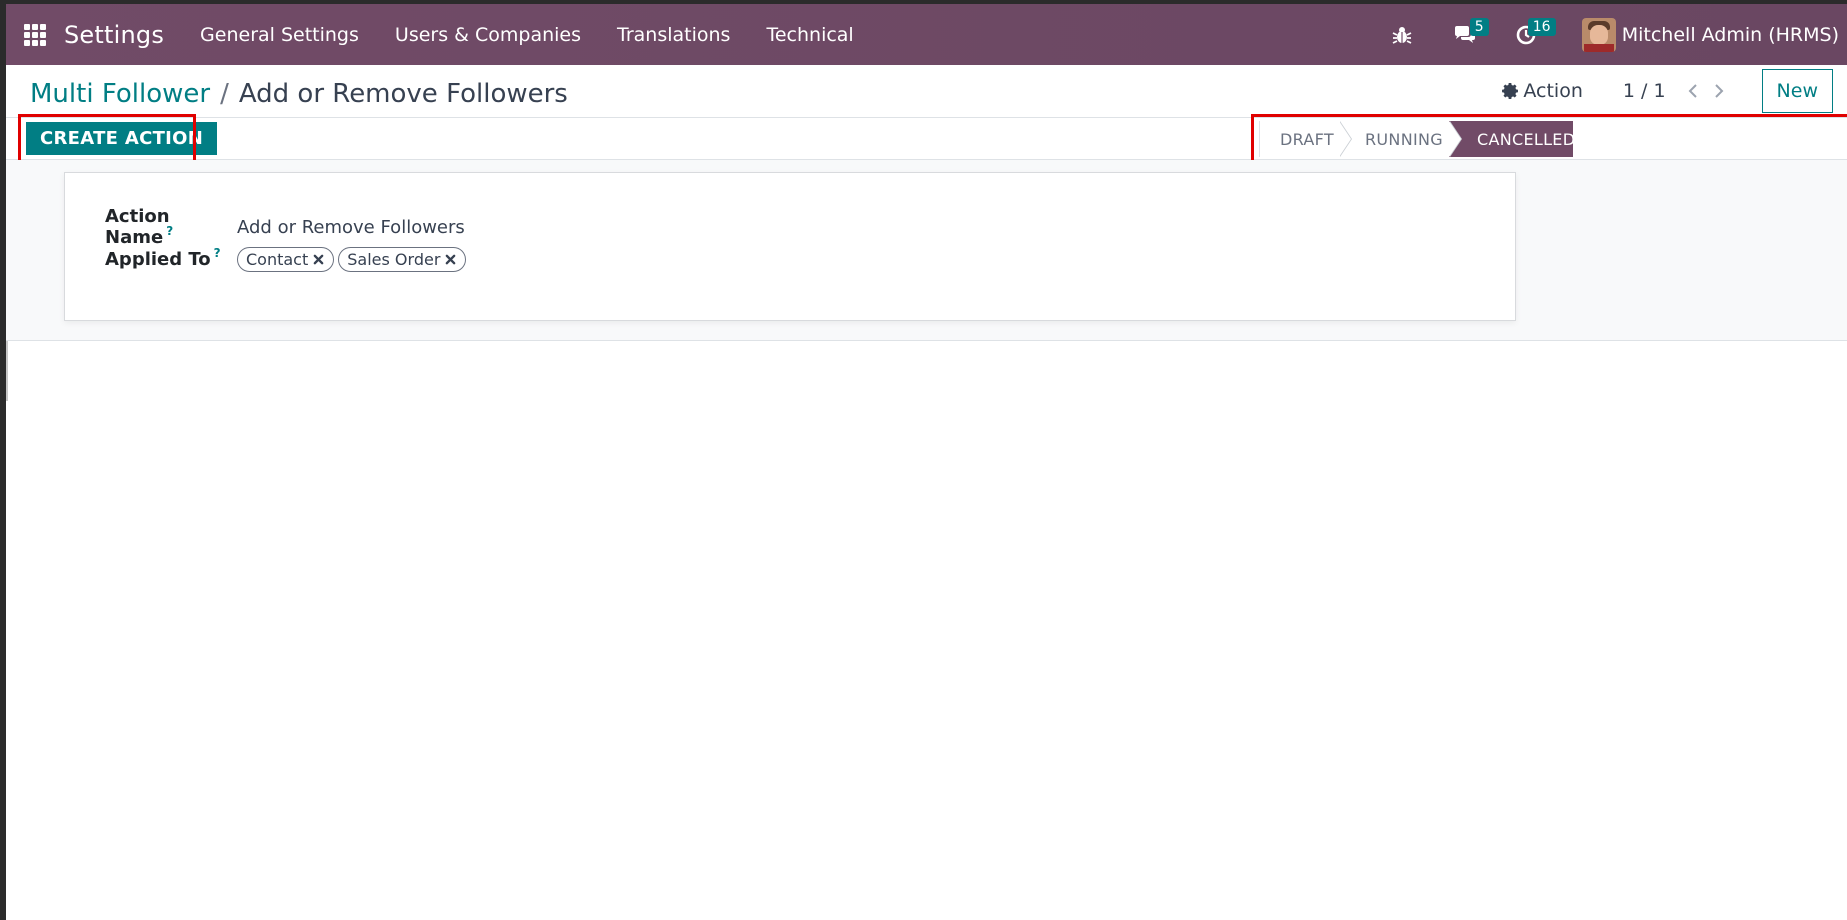  I want to click on pager-value: 1 / 1, so click(1644, 91).